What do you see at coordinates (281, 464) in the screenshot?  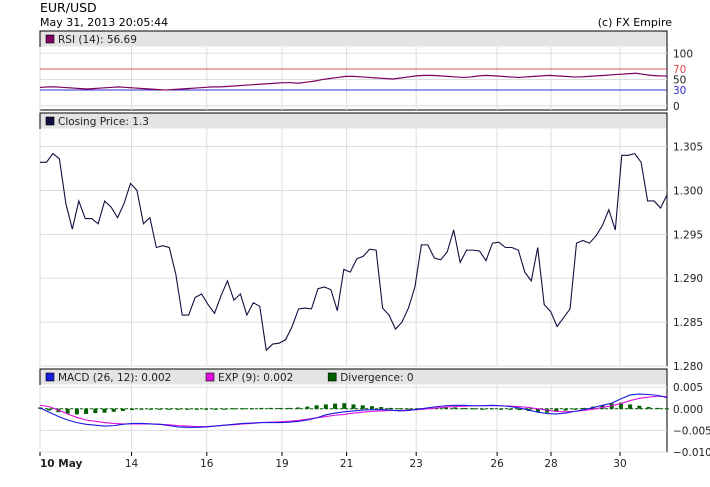 I see `x-tick-3: 19` at bounding box center [281, 464].